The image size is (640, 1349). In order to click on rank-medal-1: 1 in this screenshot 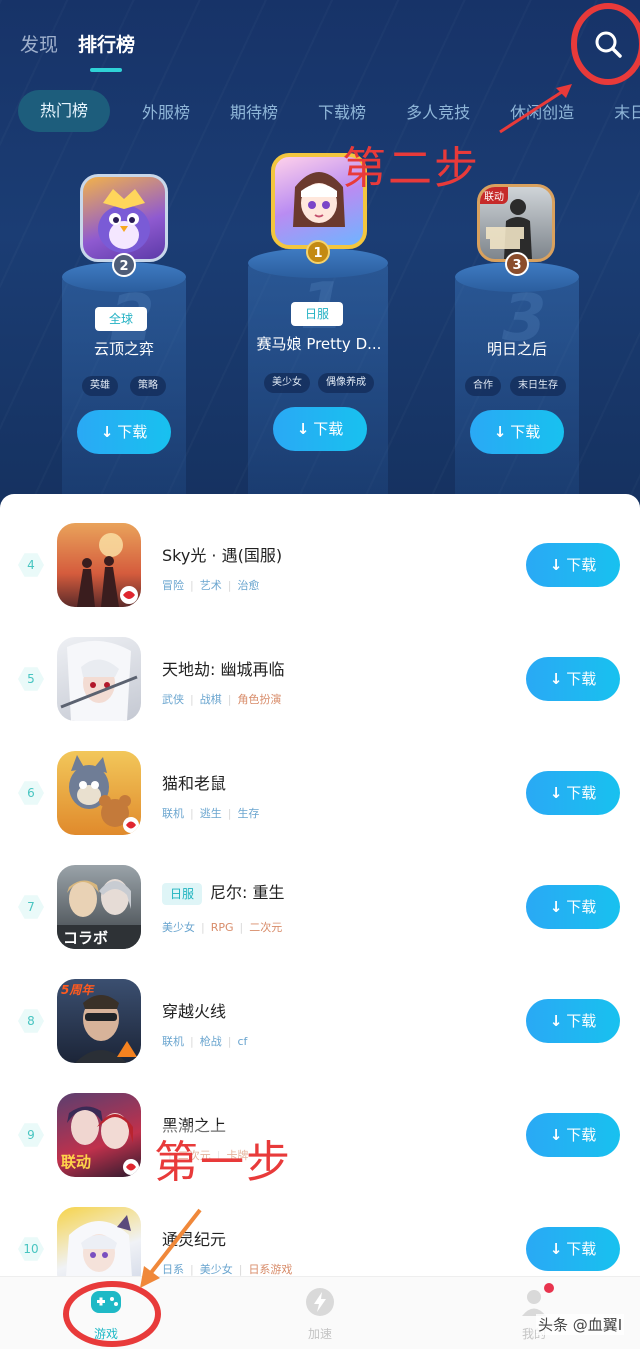, I will do `click(318, 252)`.